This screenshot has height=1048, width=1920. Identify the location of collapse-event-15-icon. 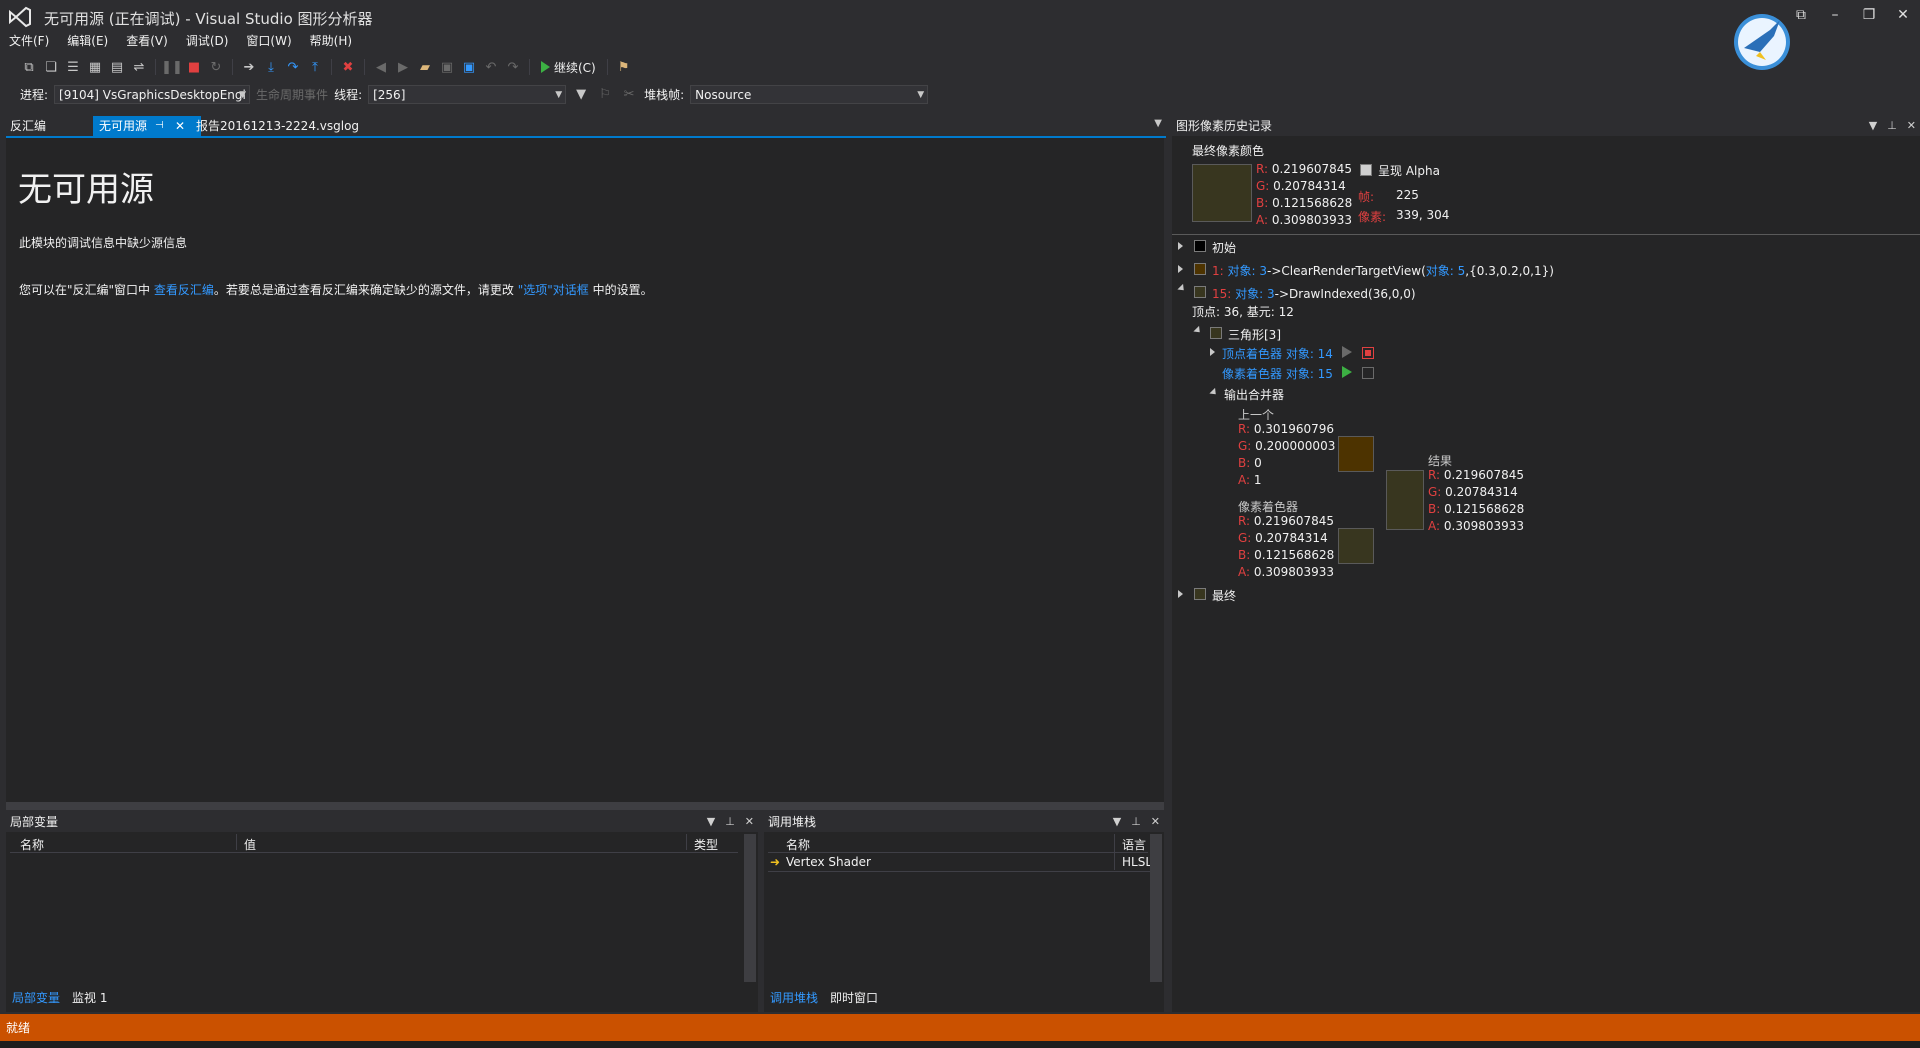
(1182, 288).